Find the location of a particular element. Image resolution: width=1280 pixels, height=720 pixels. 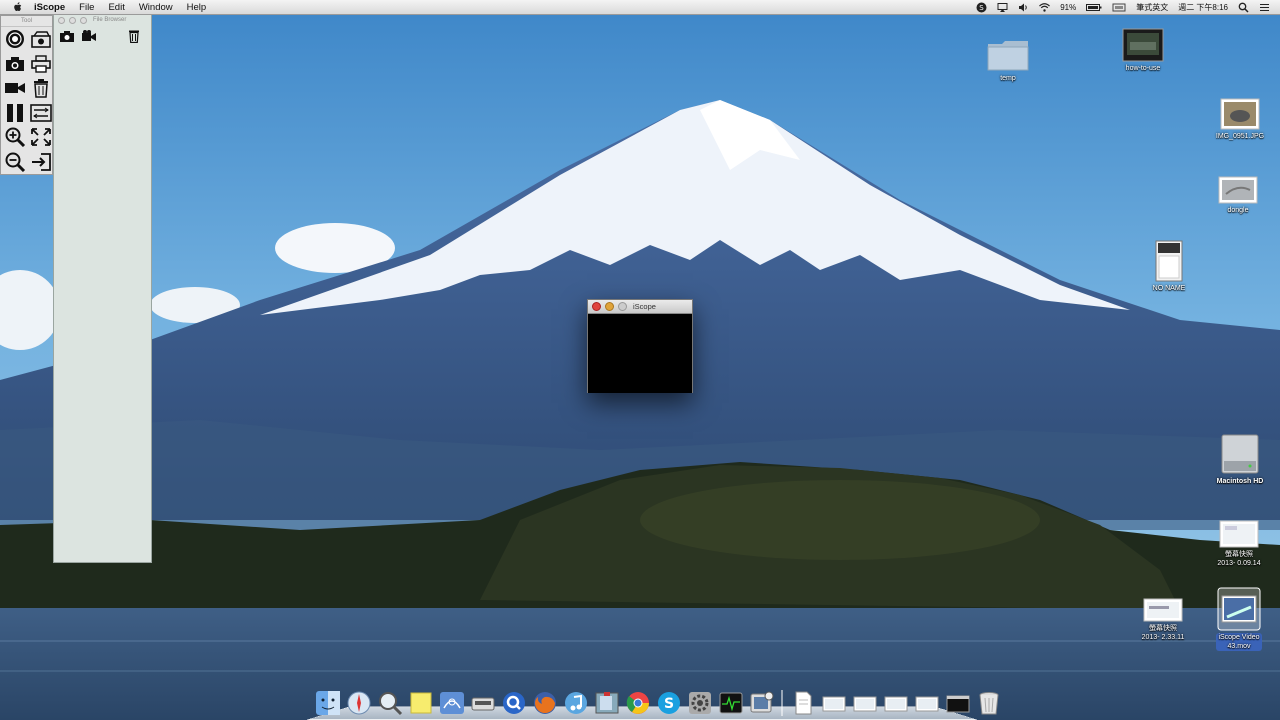

dock-network-utility is located at coordinates (451, 702).